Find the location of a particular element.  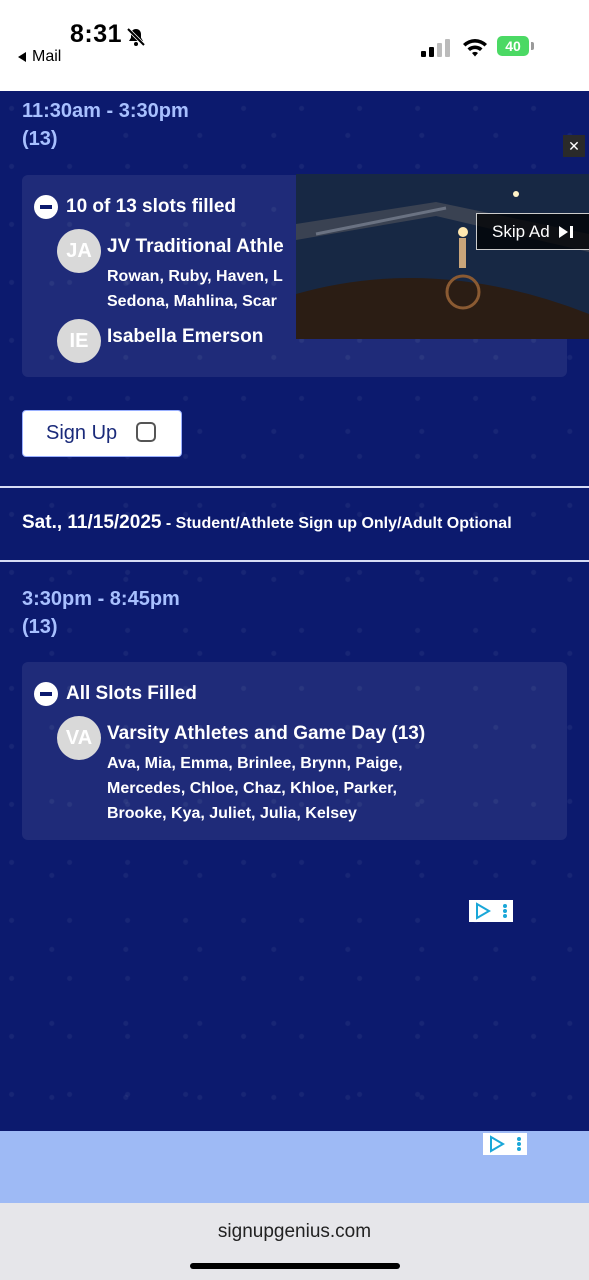

skip-ad-button: Skip Ad is located at coordinates (532, 231).